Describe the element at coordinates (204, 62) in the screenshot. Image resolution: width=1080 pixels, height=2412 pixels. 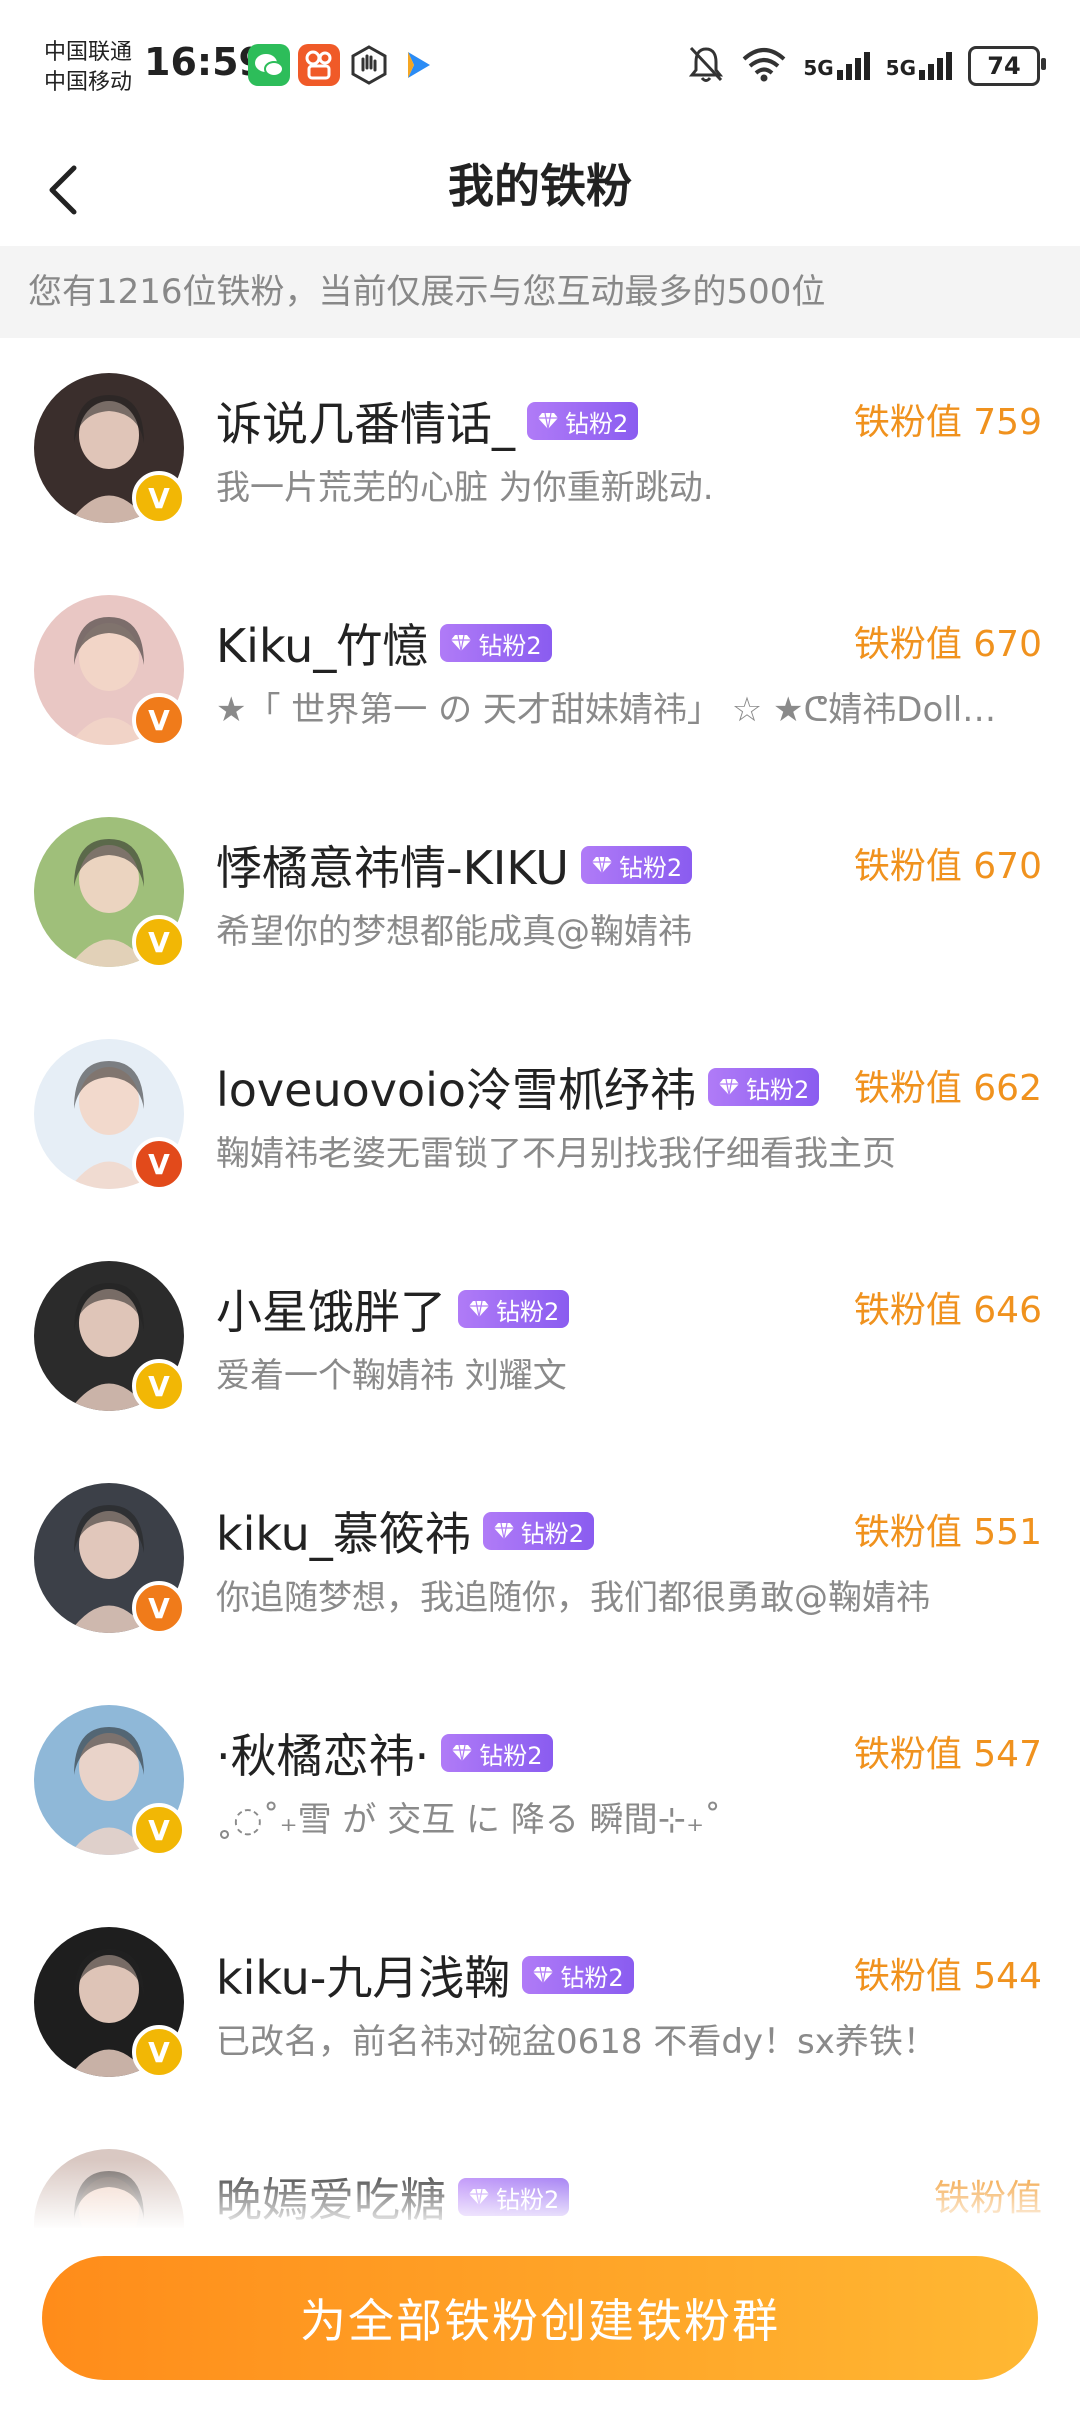
I see `clock: 16:59` at that location.